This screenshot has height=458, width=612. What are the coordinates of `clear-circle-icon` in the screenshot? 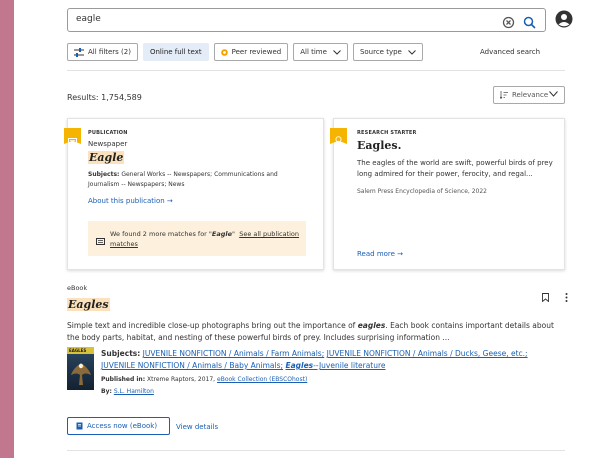 It's located at (508, 21).